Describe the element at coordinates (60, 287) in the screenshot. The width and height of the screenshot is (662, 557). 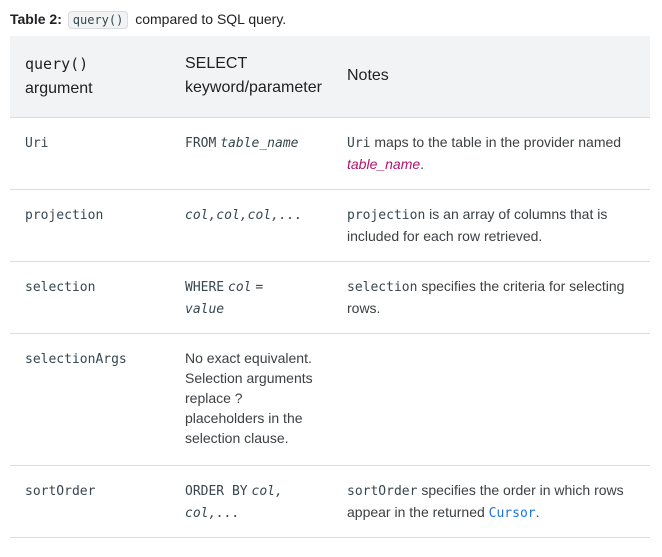
I see `argument-cell: selection` at that location.